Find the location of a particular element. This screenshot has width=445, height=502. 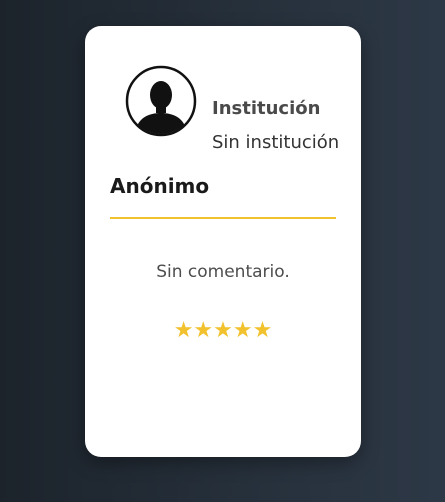

institution-value: Sin institución is located at coordinates (276, 142).